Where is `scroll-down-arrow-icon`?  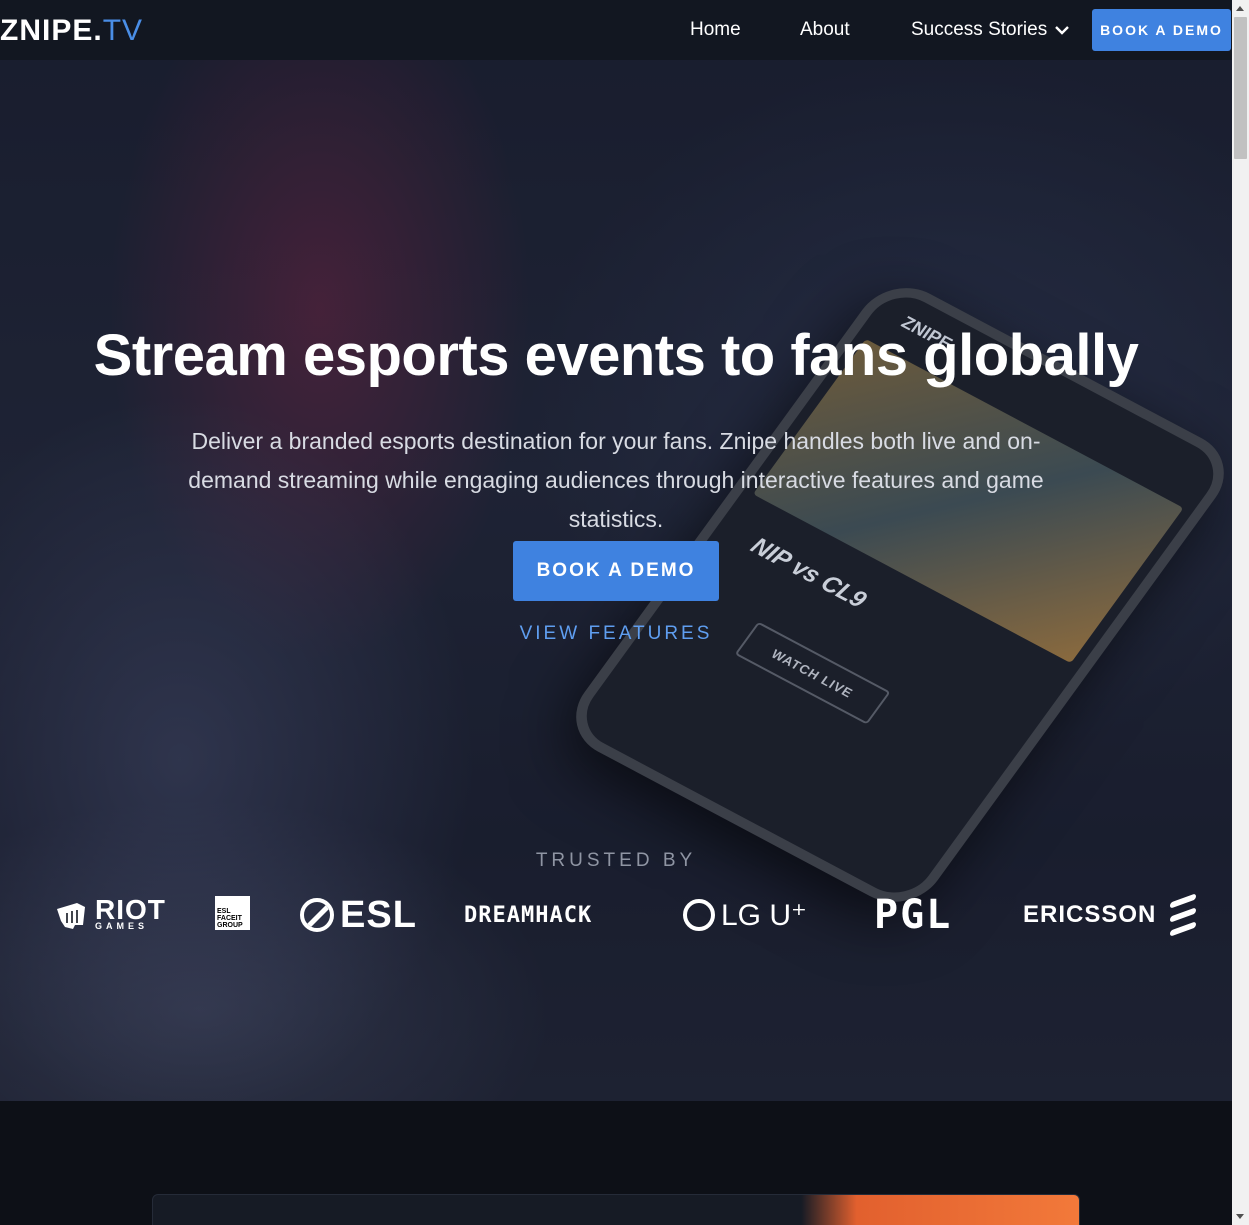 scroll-down-arrow-icon is located at coordinates (1240, 1216).